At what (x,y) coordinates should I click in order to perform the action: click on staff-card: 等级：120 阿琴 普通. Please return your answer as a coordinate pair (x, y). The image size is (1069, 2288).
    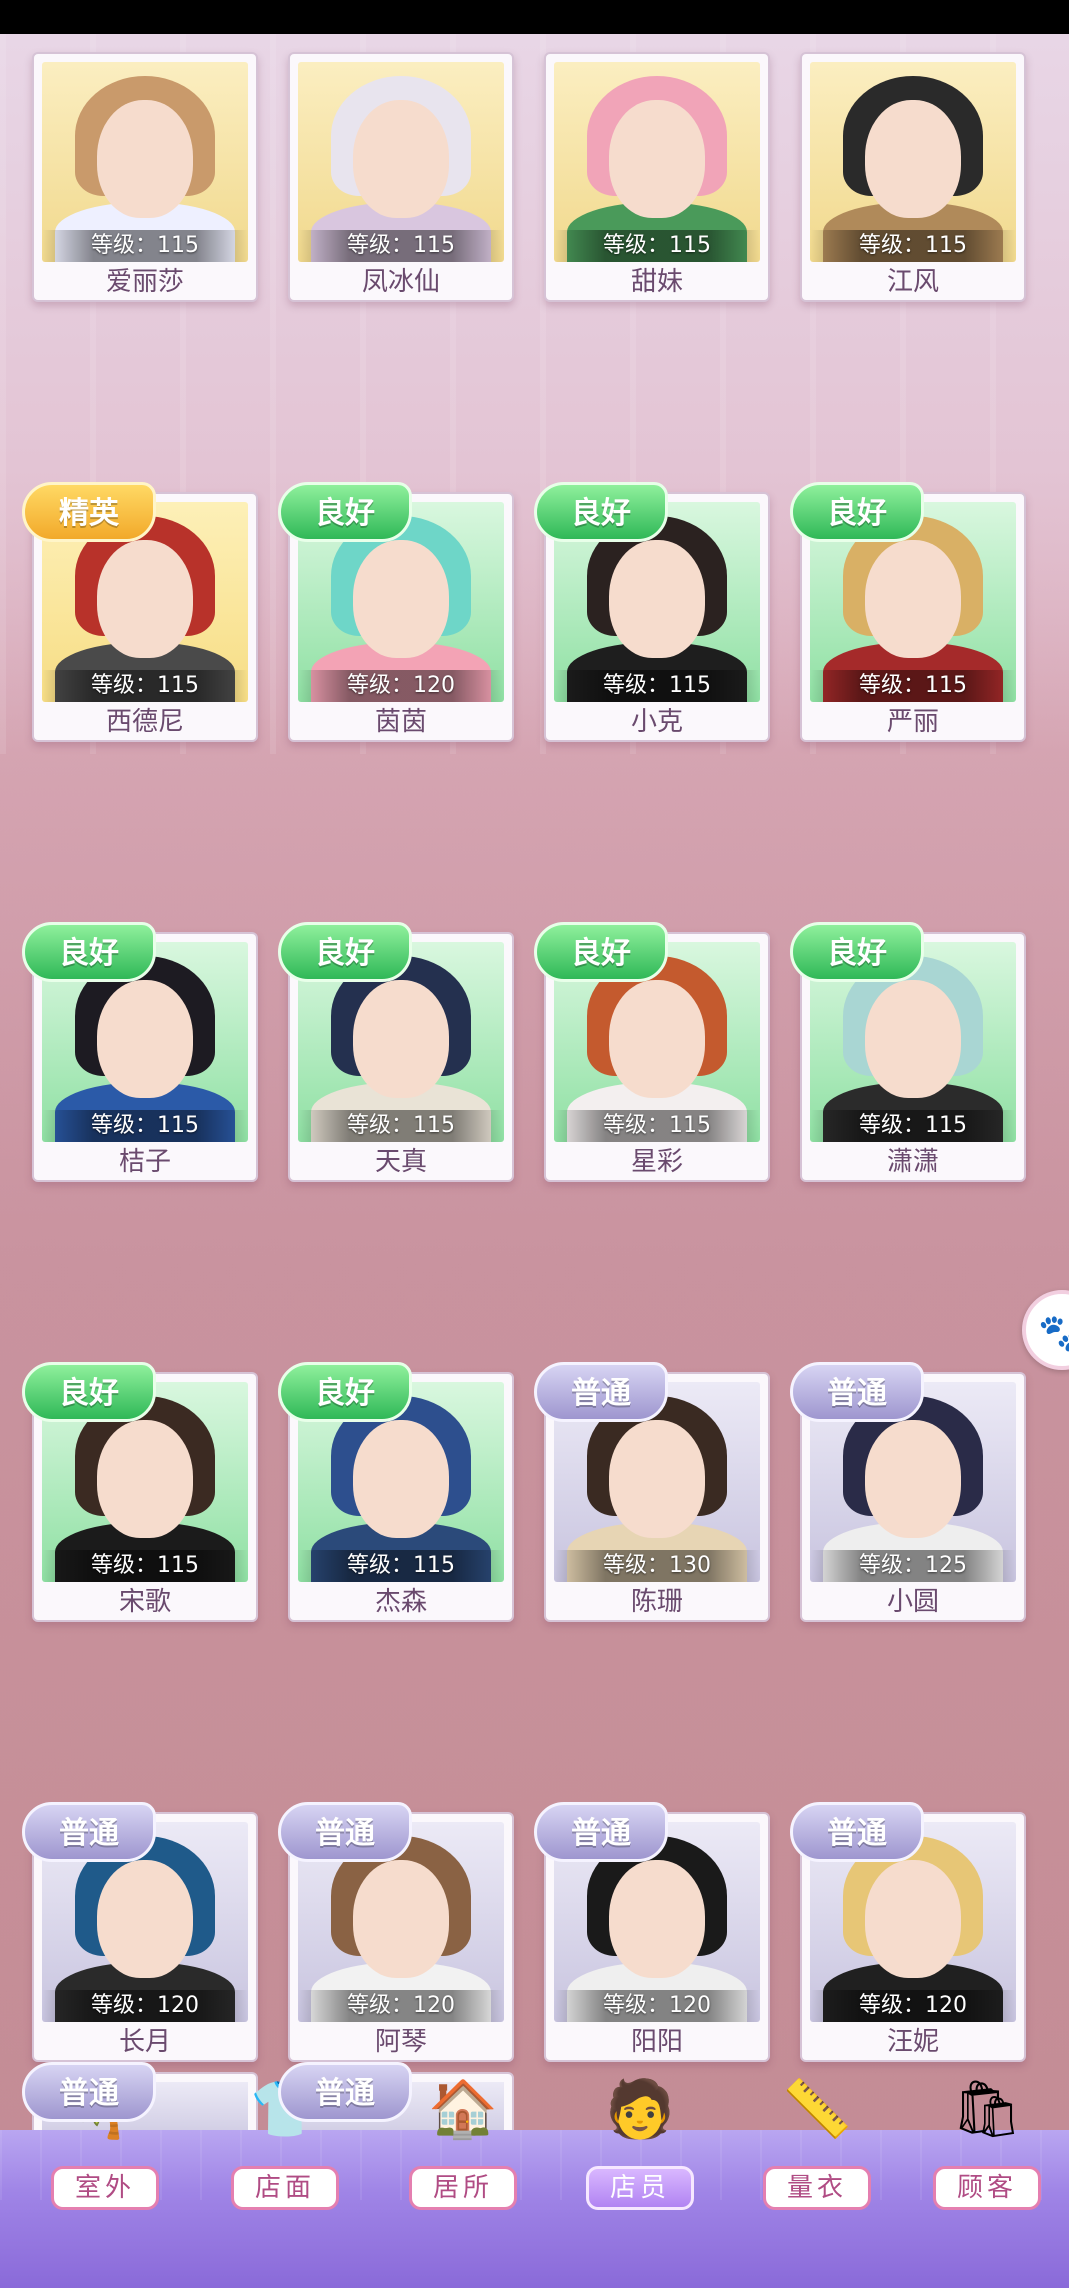
    Looking at the image, I should click on (396, 1932).